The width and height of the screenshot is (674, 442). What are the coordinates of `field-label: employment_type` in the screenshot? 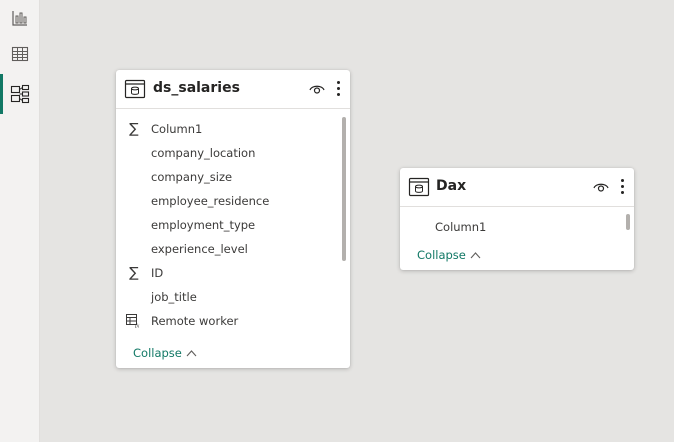 It's located at (203, 225).